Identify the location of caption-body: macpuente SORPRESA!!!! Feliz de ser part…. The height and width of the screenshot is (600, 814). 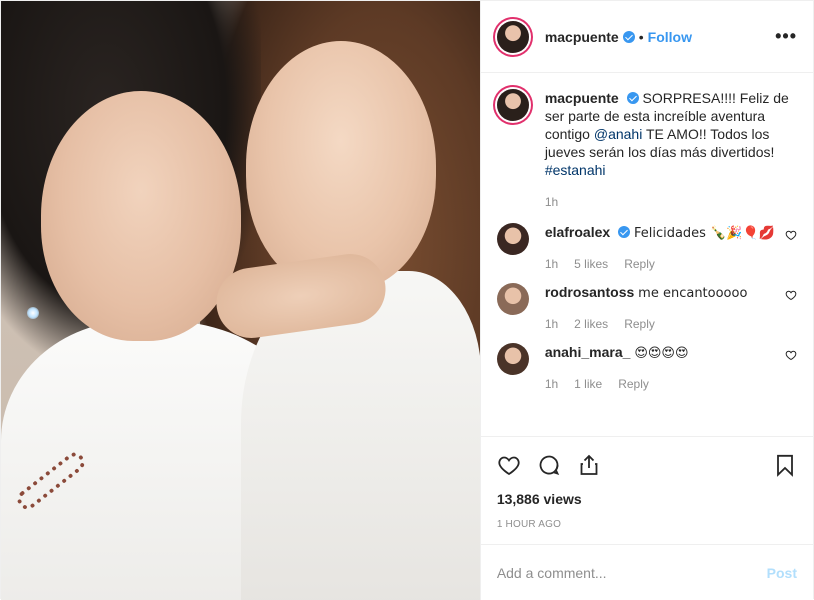
(671, 150).